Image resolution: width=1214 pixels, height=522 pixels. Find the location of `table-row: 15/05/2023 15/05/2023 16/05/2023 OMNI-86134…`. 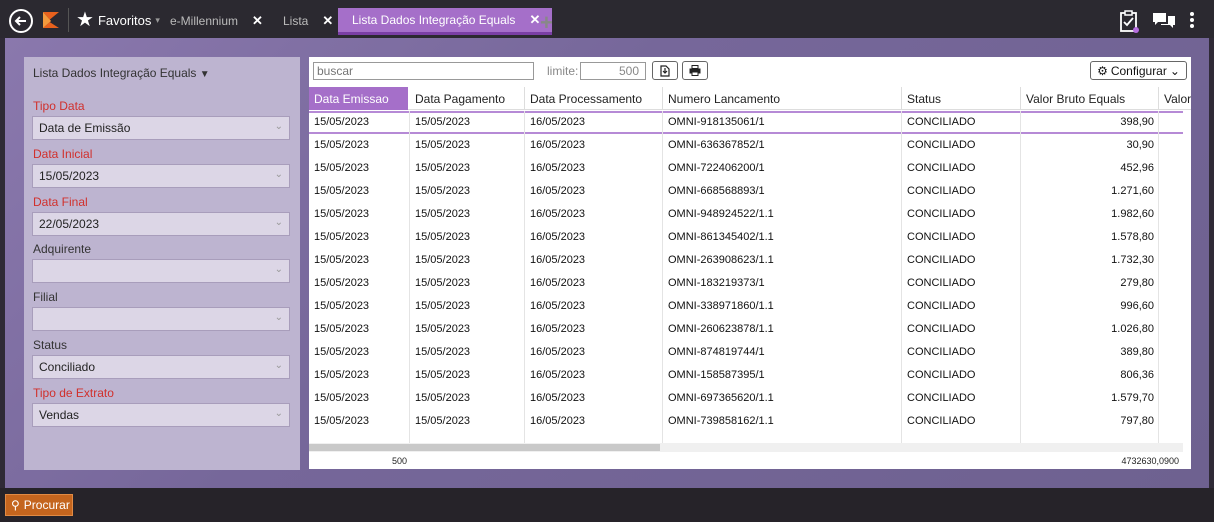

table-row: 15/05/2023 15/05/2023 16/05/2023 OMNI-86134… is located at coordinates (746, 237).